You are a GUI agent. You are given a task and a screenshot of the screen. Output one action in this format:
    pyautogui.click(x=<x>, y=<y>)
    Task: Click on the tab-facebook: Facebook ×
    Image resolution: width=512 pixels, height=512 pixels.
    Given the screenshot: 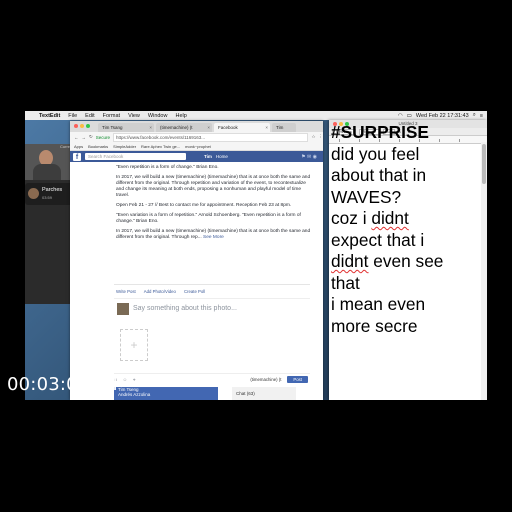 What is the action you would take?
    pyautogui.click(x=242, y=127)
    